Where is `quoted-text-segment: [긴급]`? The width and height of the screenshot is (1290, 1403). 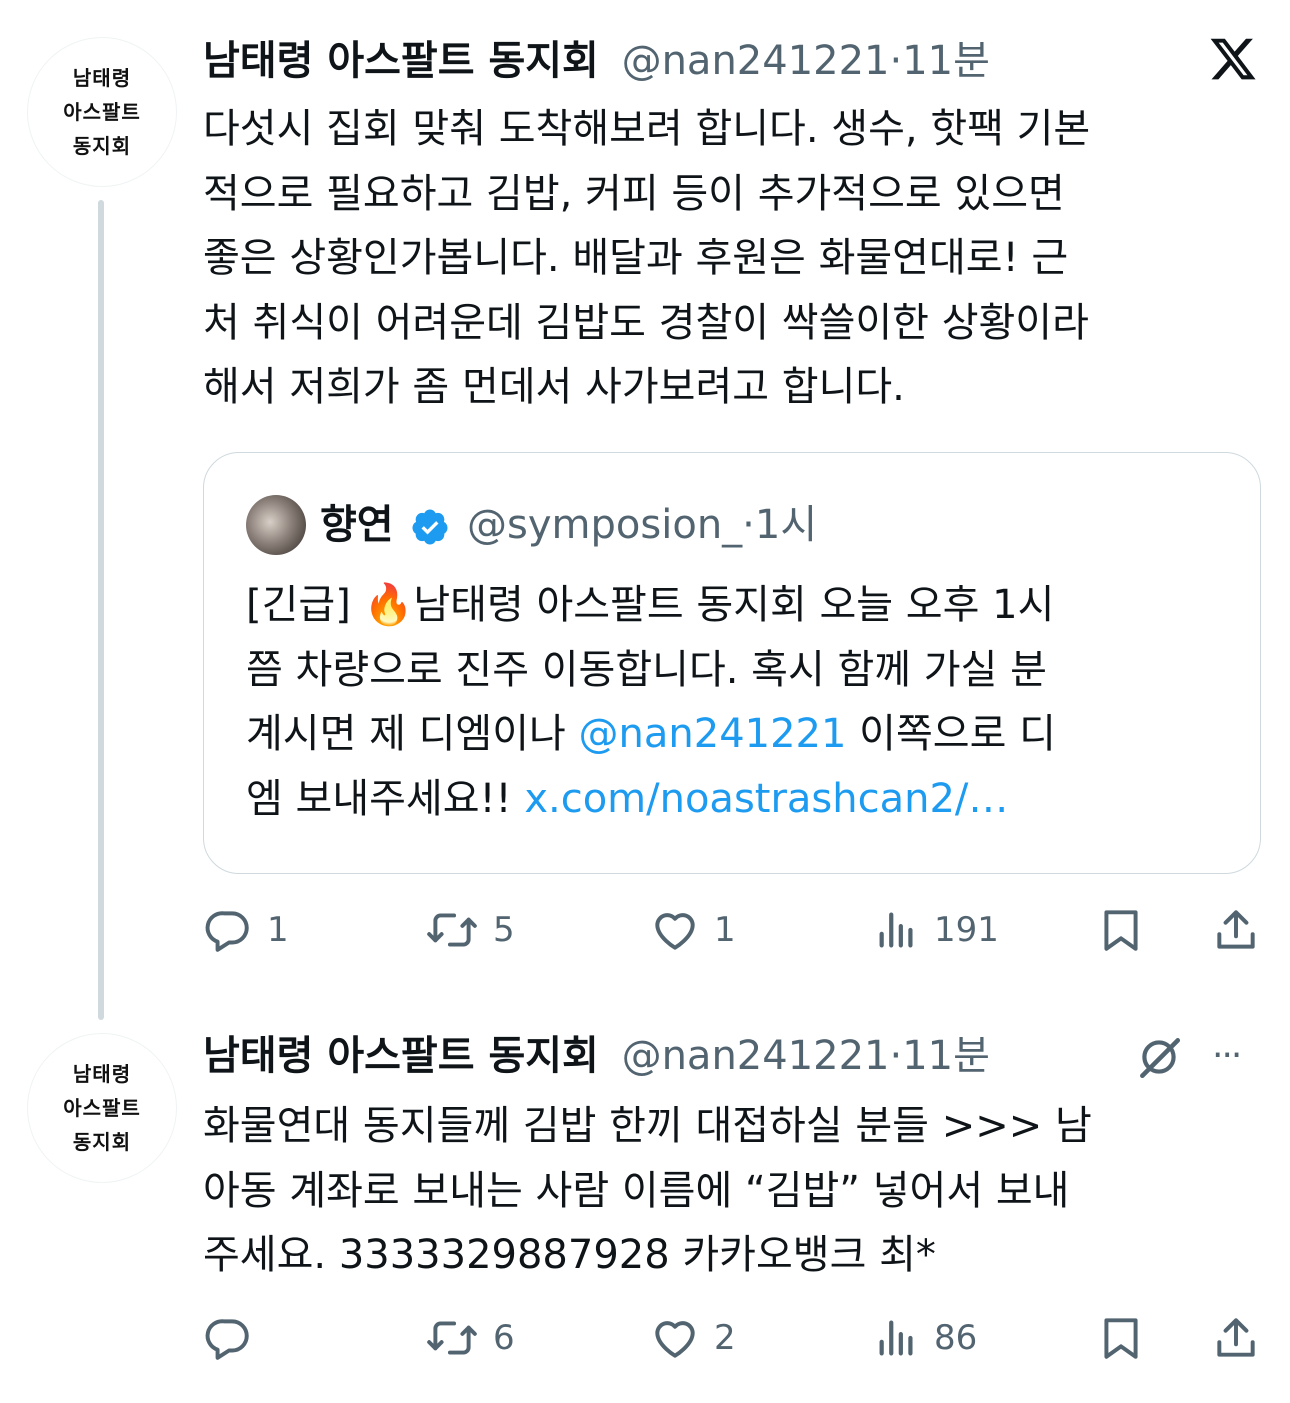 quoted-text-segment: [긴급] is located at coordinates (305, 605).